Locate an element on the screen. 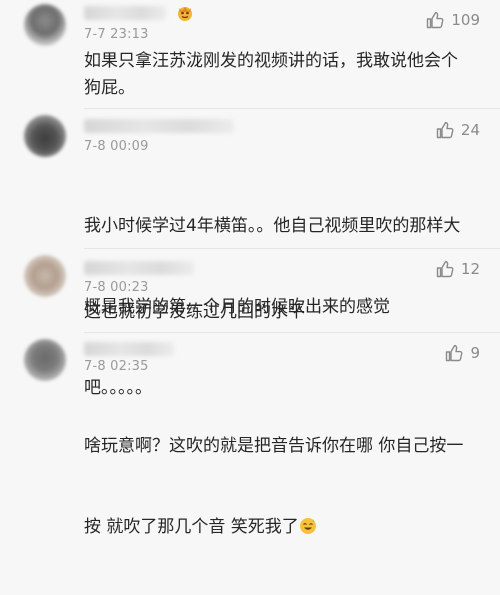  comment-text-line: 按 就吹了那几个音 笑死我了 is located at coordinates (191, 527).